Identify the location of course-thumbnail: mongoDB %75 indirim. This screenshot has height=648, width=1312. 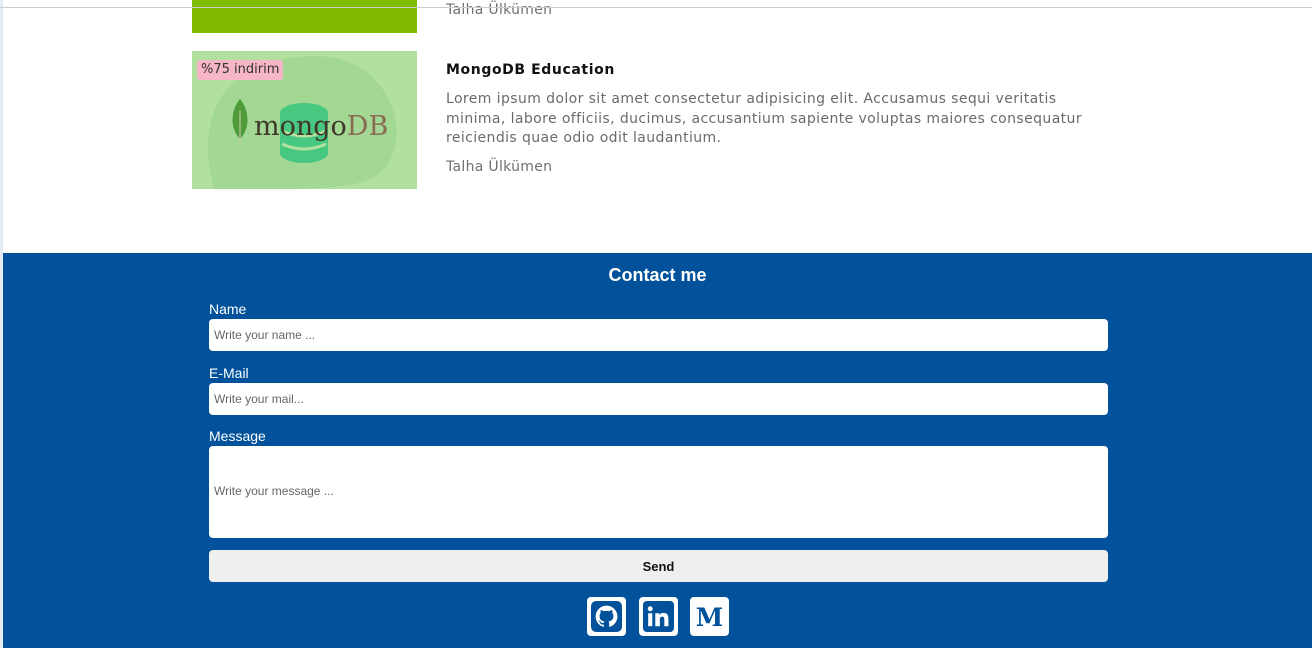
(304, 120).